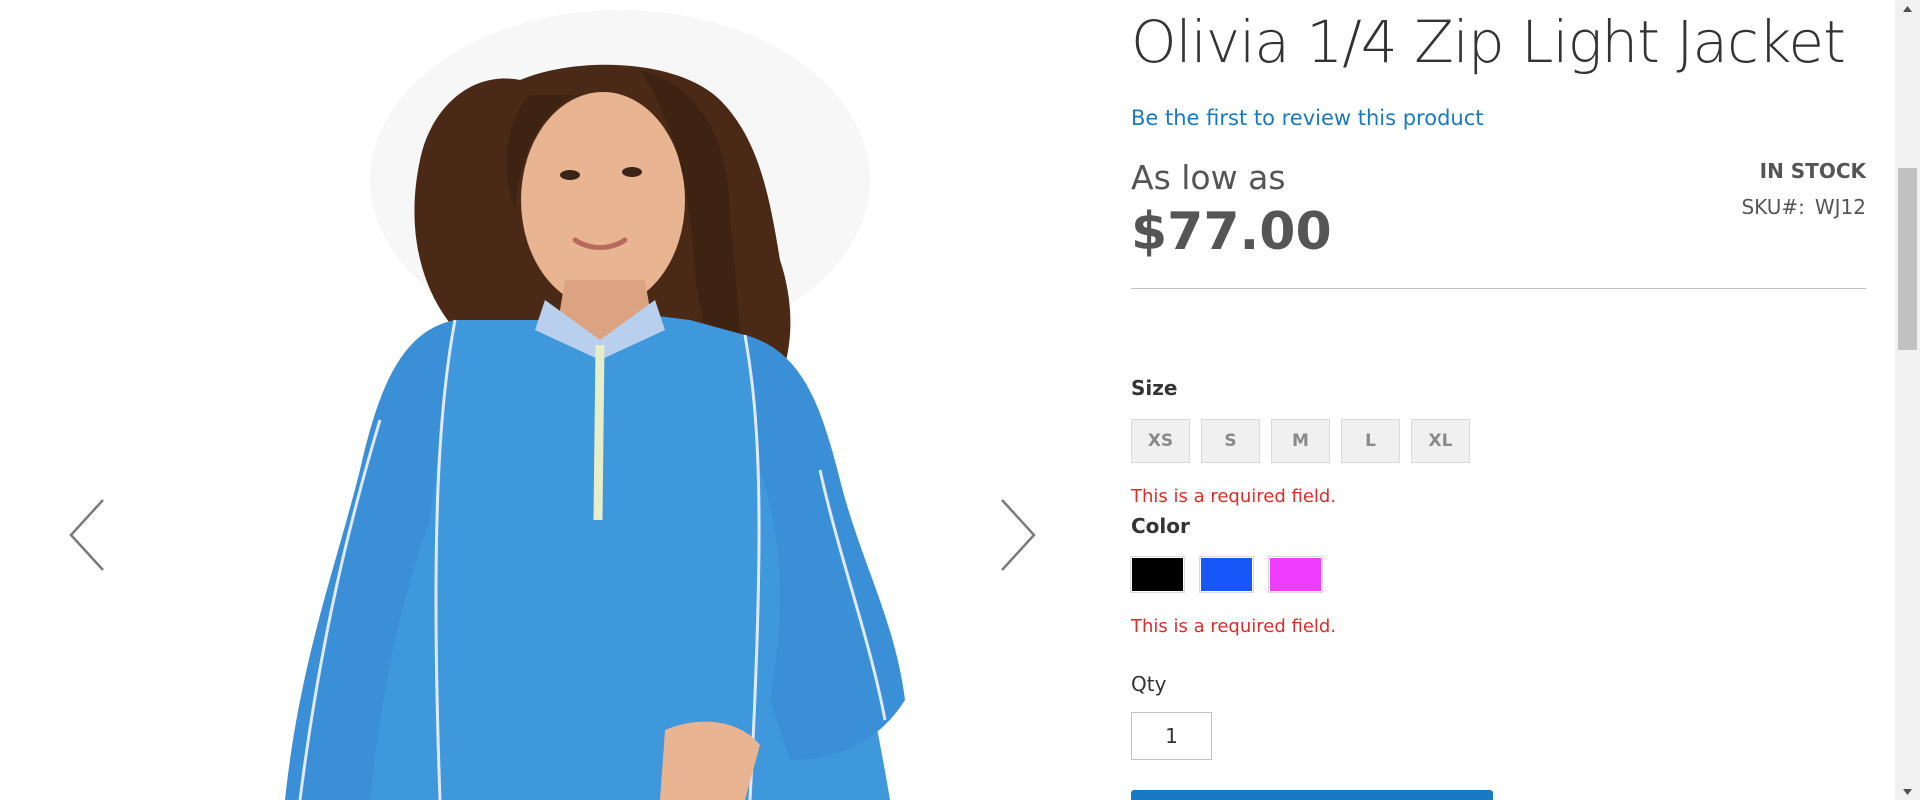 The width and height of the screenshot is (1920, 800). What do you see at coordinates (1208, 177) in the screenshot?
I see `price-prefix: As low as` at bounding box center [1208, 177].